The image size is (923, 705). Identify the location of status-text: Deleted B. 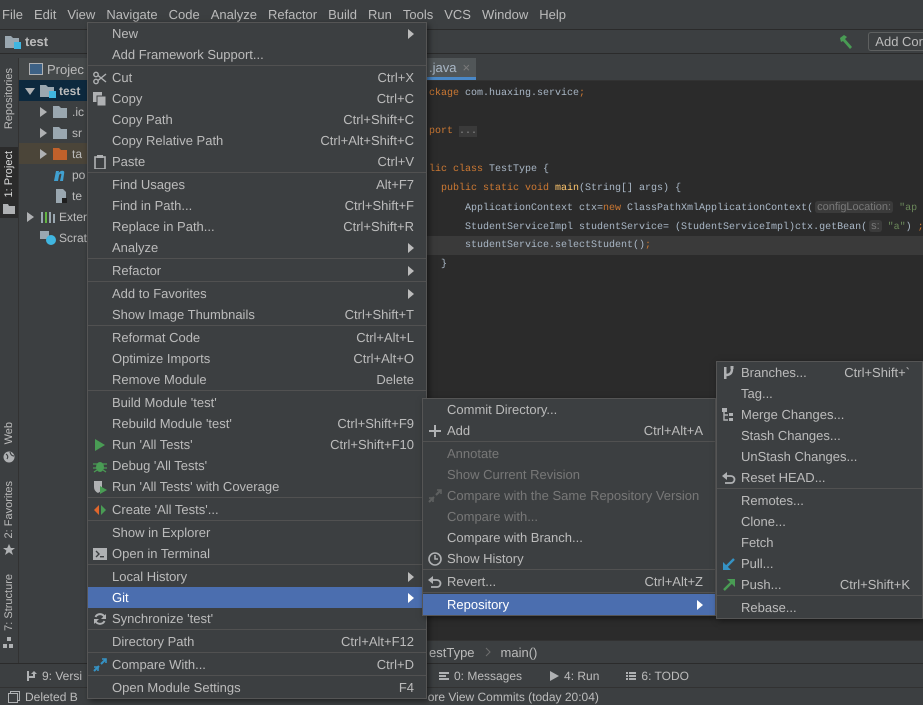
(51, 697).